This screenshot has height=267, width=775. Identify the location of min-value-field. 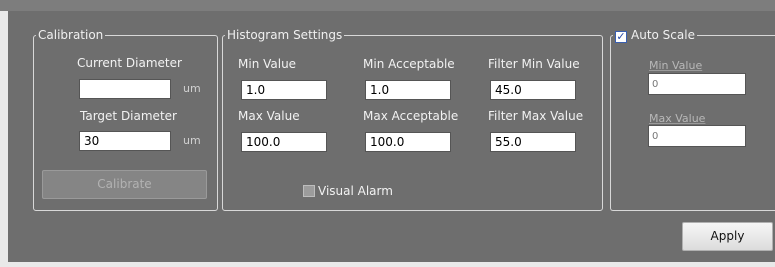
(284, 90).